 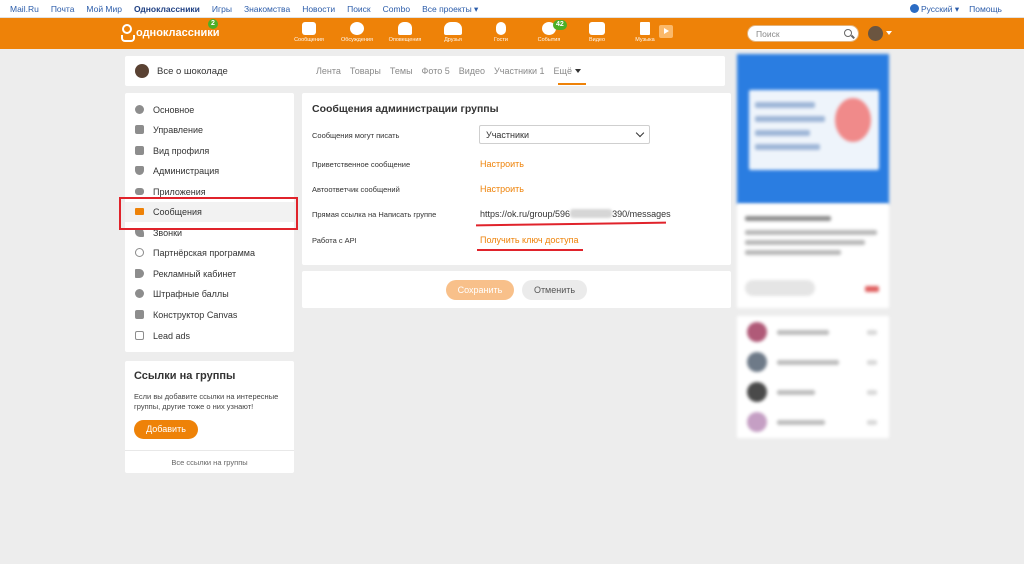 What do you see at coordinates (405, 40) in the screenshot?
I see `nav-label: Оповещения` at bounding box center [405, 40].